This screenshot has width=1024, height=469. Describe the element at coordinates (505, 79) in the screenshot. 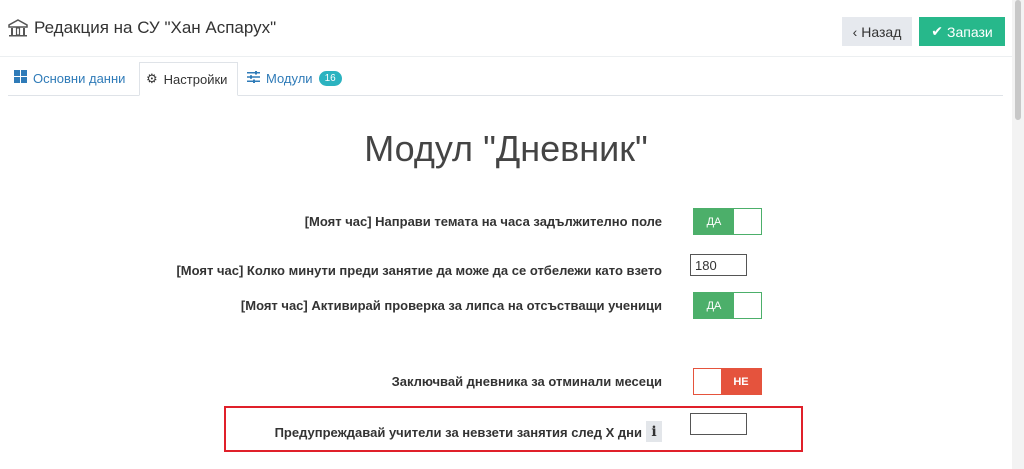

I see `tab-bar: Основни данни ⚙ Настройки Модули 16` at that location.